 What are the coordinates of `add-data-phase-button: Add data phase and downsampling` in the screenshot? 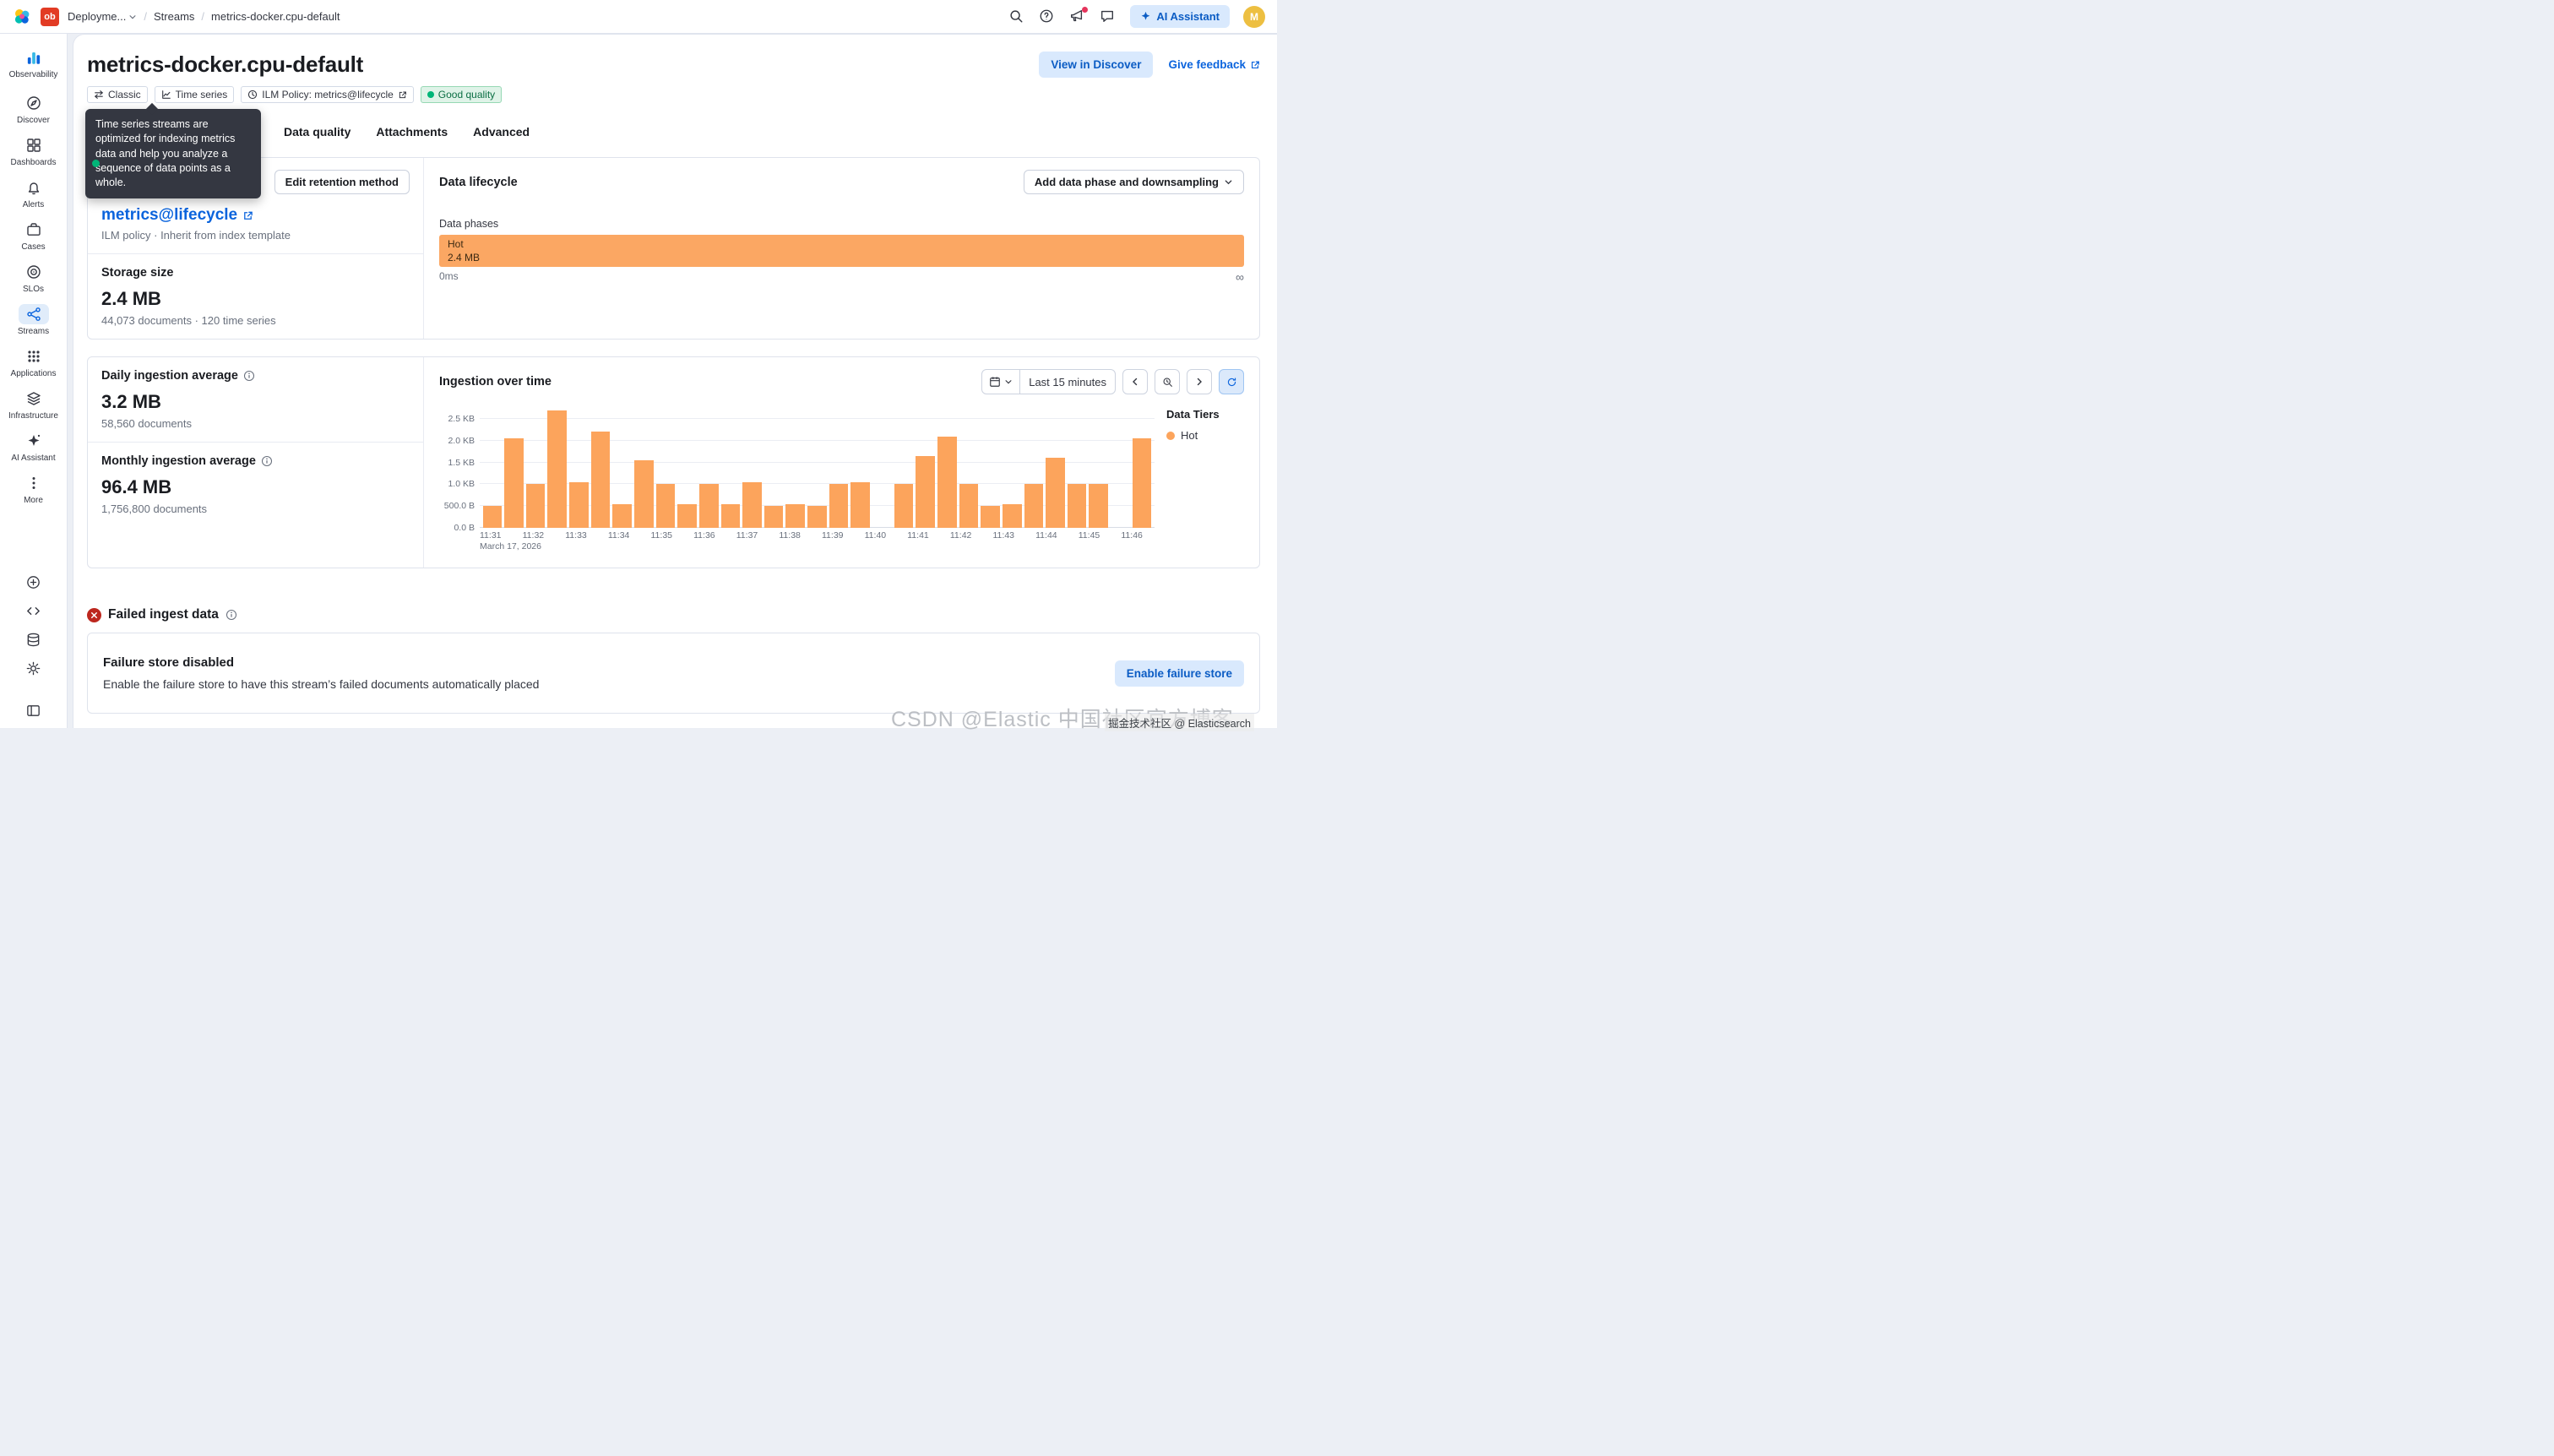 It's located at (1133, 182).